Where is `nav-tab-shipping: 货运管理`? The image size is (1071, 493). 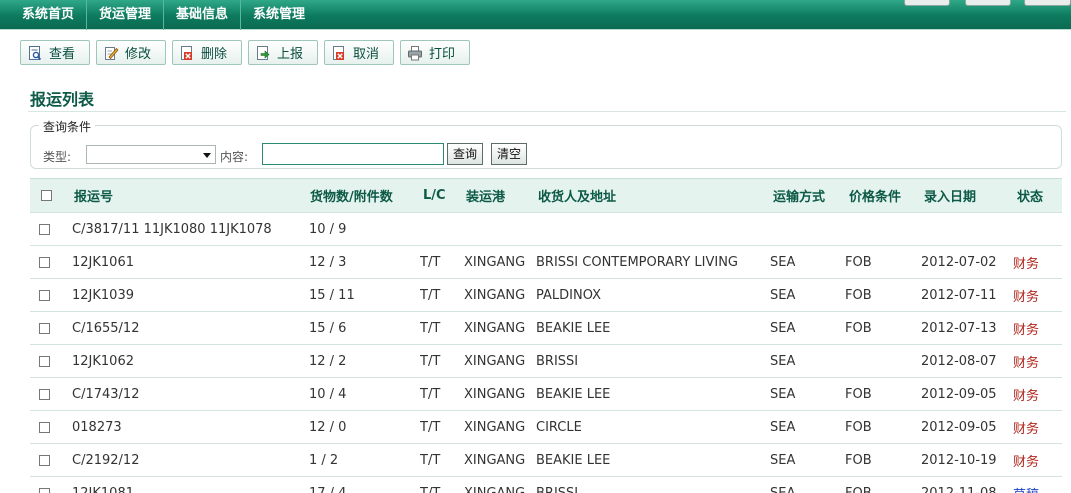
nav-tab-shipping: 货运管理 is located at coordinates (126, 15).